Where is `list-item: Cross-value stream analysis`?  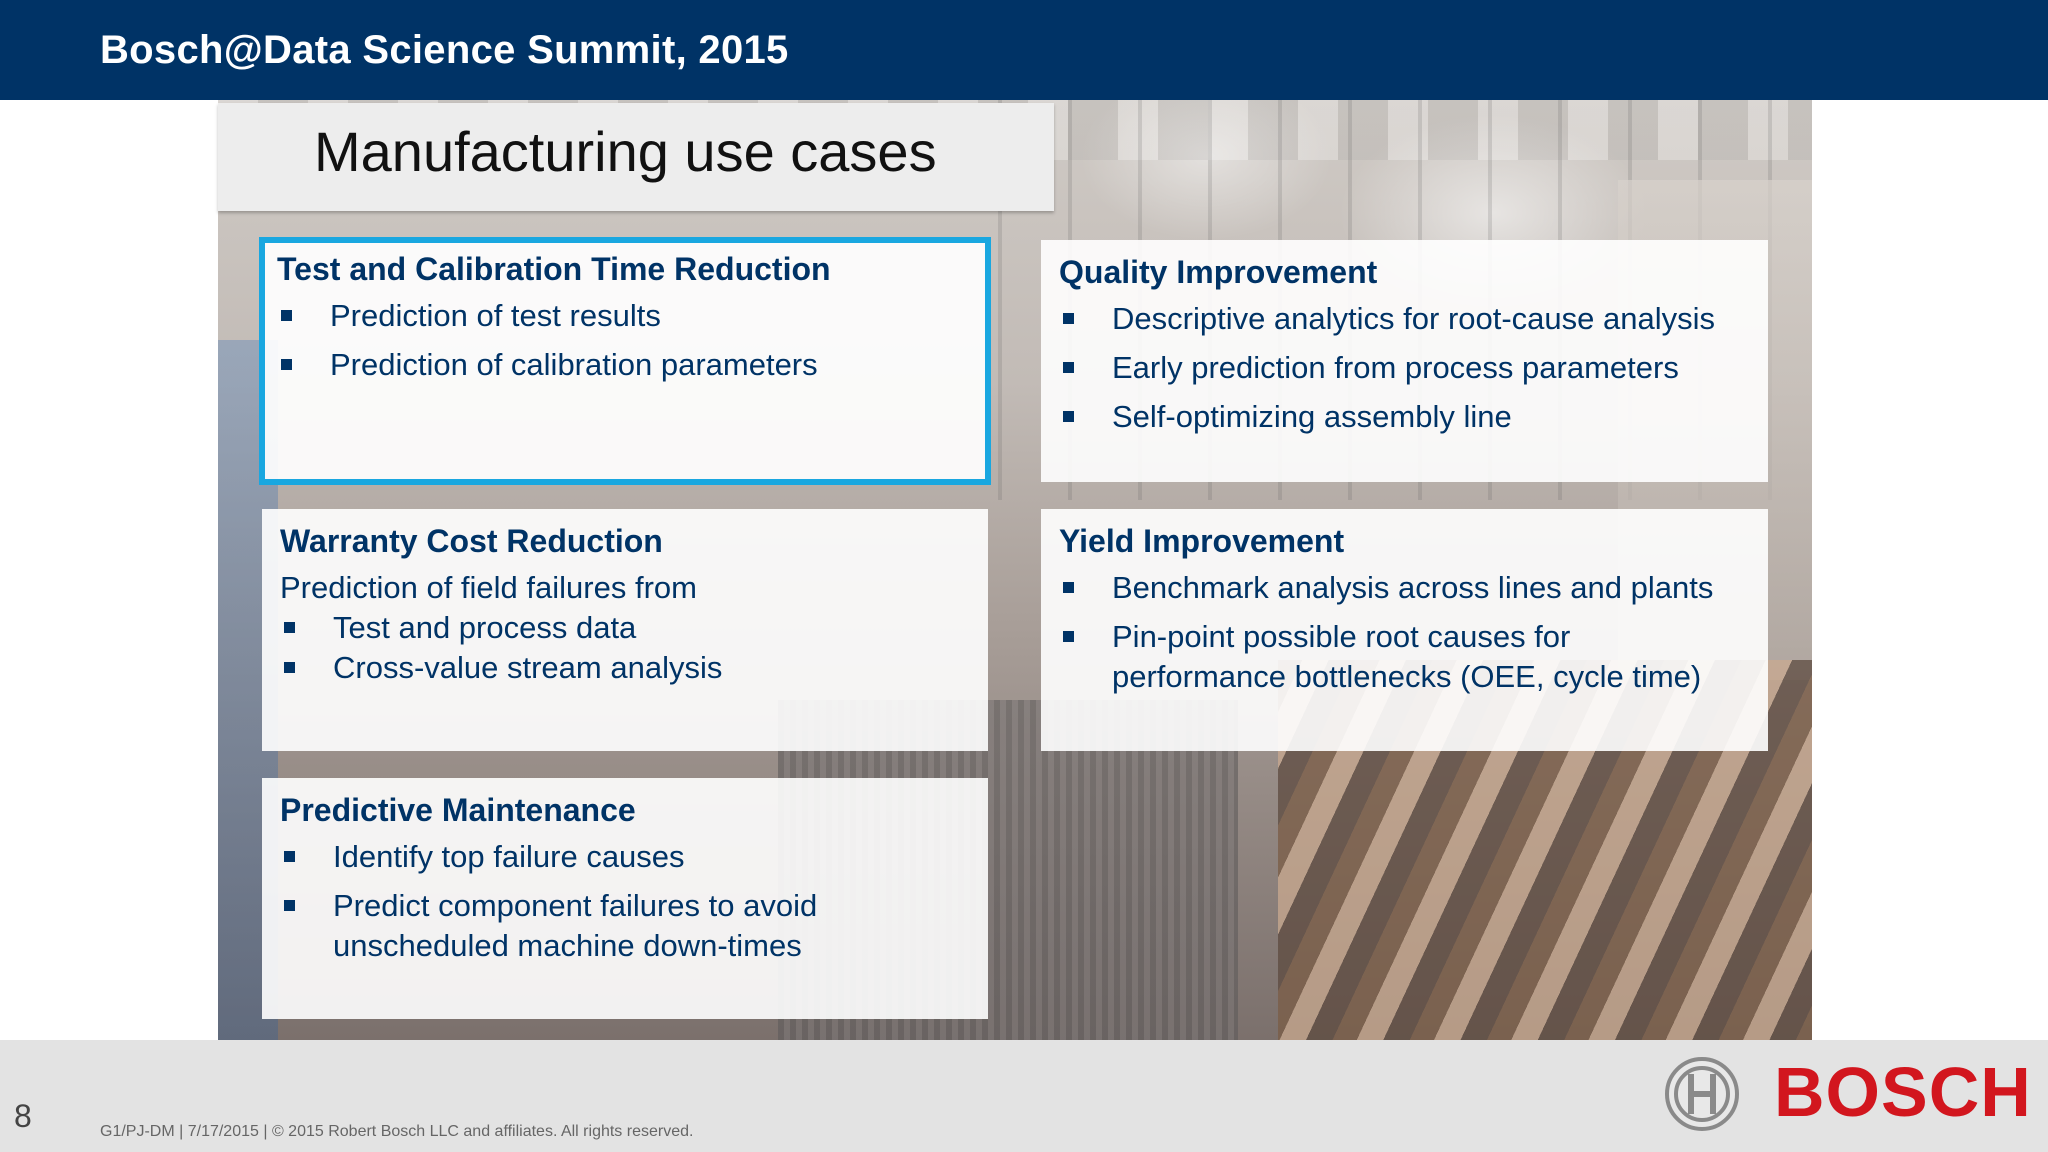
list-item: Cross-value stream analysis is located at coordinates (625, 668).